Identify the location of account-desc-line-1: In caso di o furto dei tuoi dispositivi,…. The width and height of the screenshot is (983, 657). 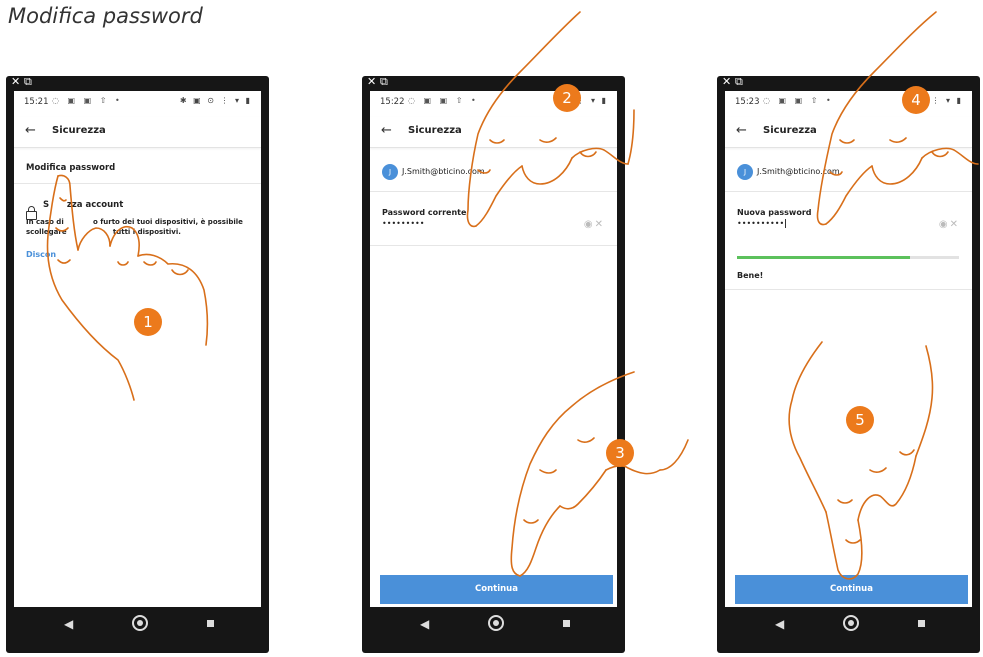
(134, 222).